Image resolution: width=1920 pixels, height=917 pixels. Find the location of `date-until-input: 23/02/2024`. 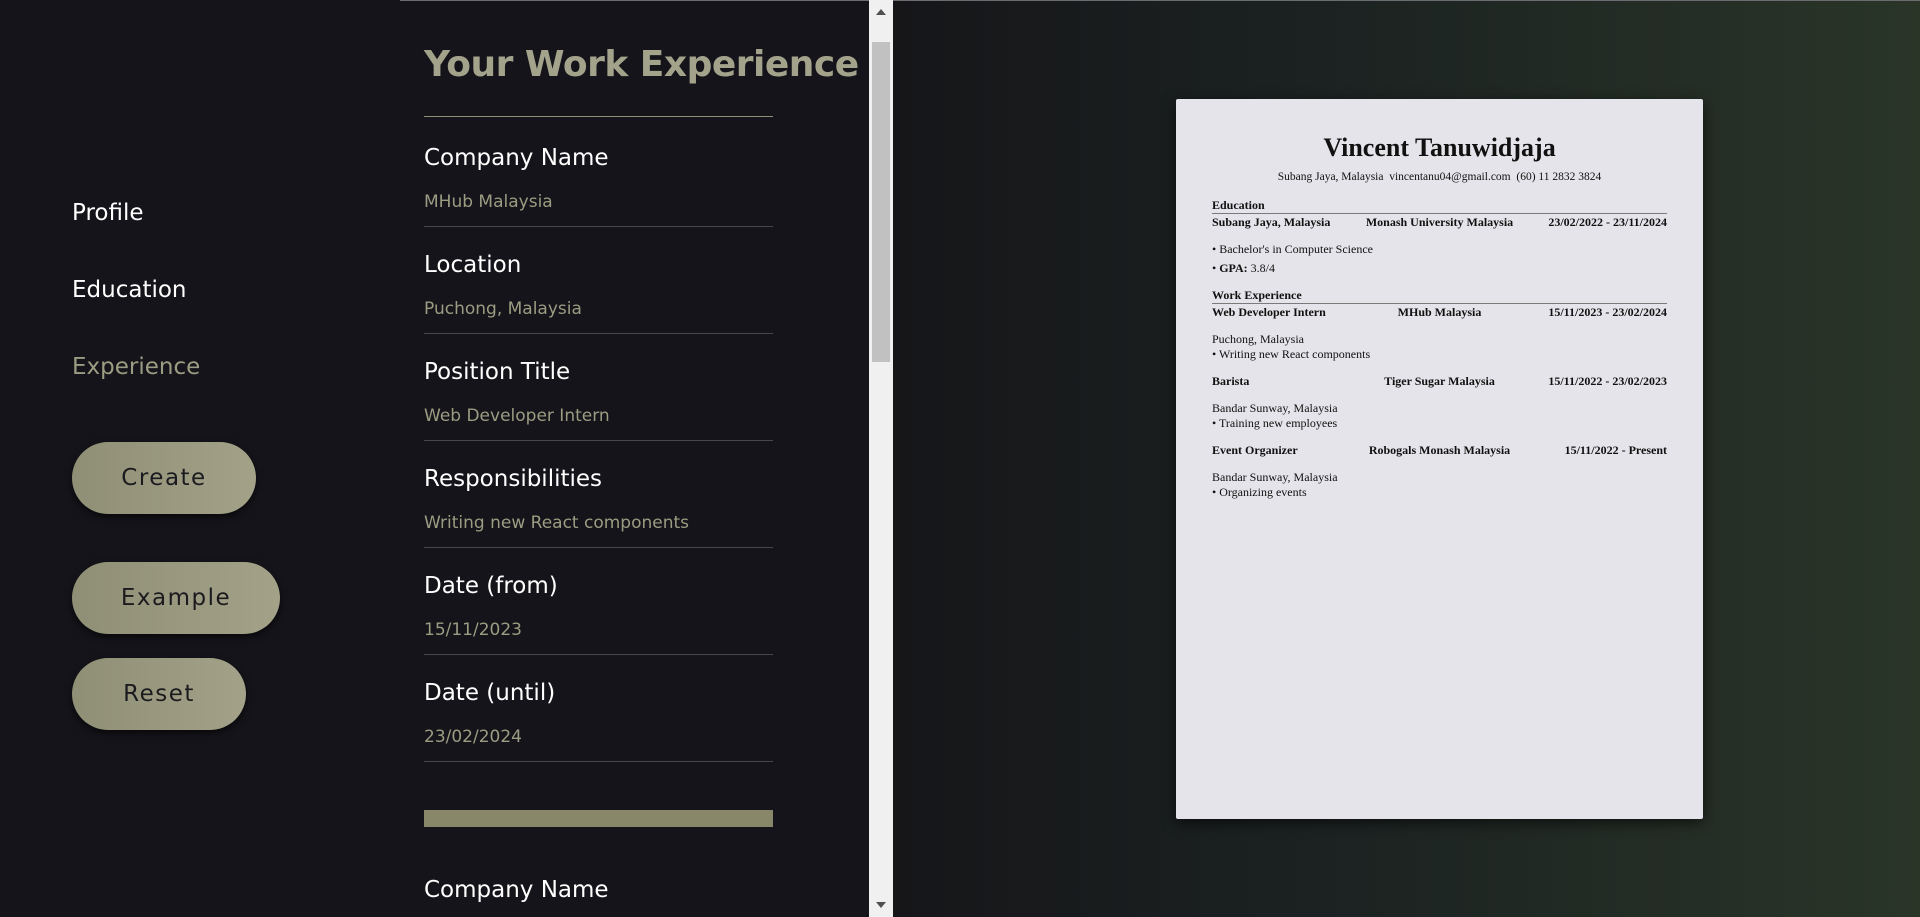

date-until-input: 23/02/2024 is located at coordinates (473, 737).